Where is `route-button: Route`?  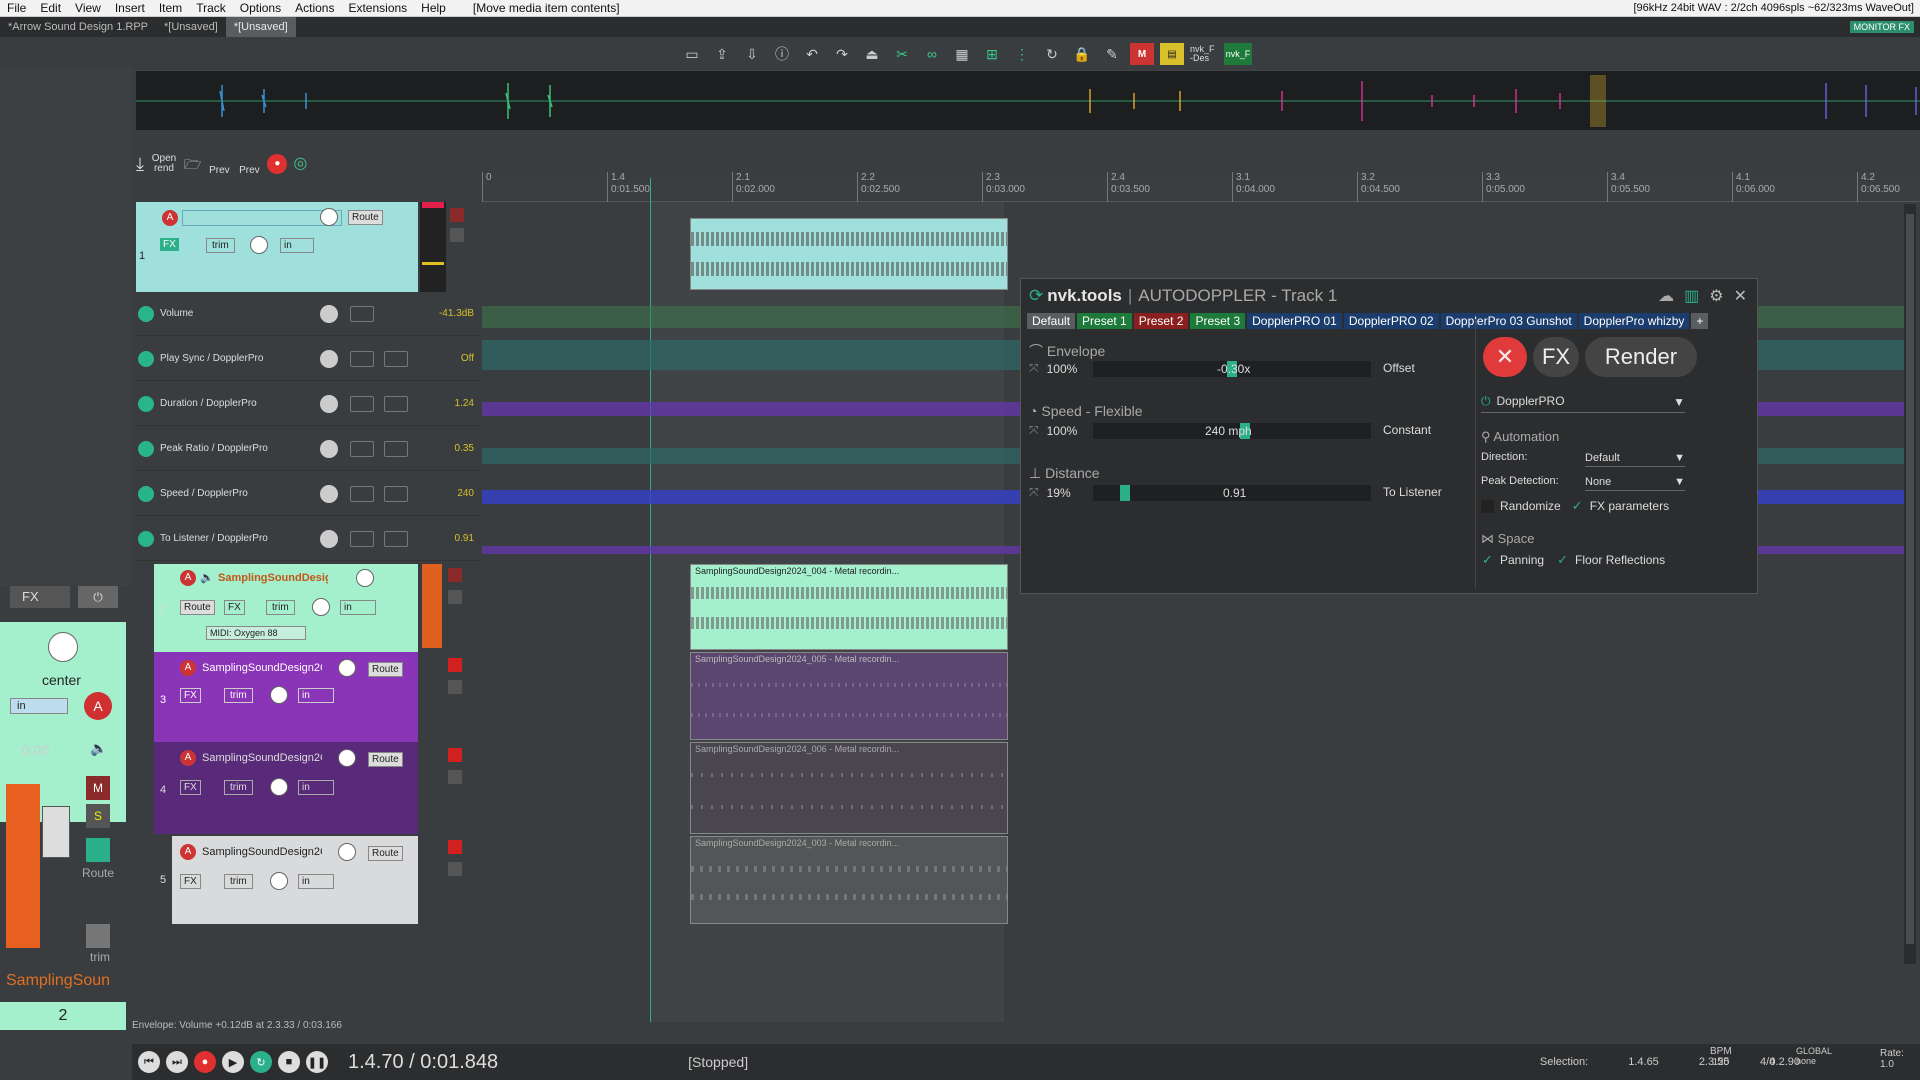
route-button: Route is located at coordinates (197, 607).